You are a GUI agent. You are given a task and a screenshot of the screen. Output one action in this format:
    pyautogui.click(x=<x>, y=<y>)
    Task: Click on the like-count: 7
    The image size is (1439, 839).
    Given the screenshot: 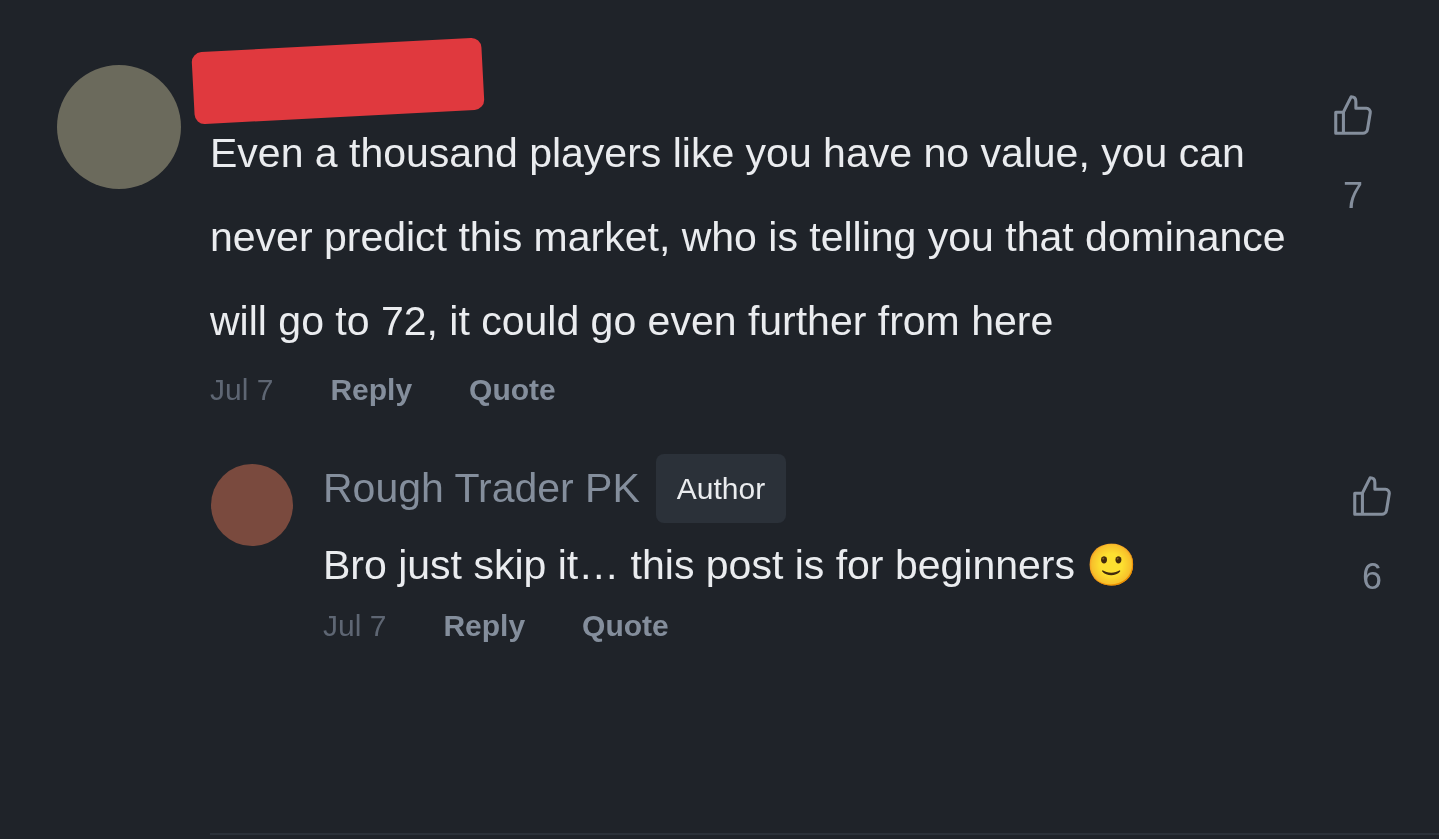 What is the action you would take?
    pyautogui.click(x=1353, y=196)
    